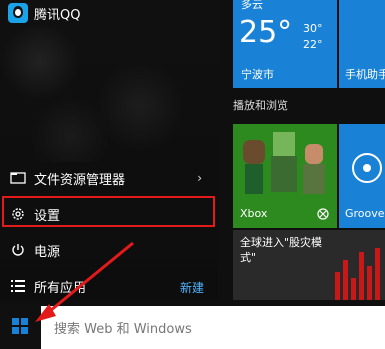  I want to click on stock-chart-icon, so click(359, 270).